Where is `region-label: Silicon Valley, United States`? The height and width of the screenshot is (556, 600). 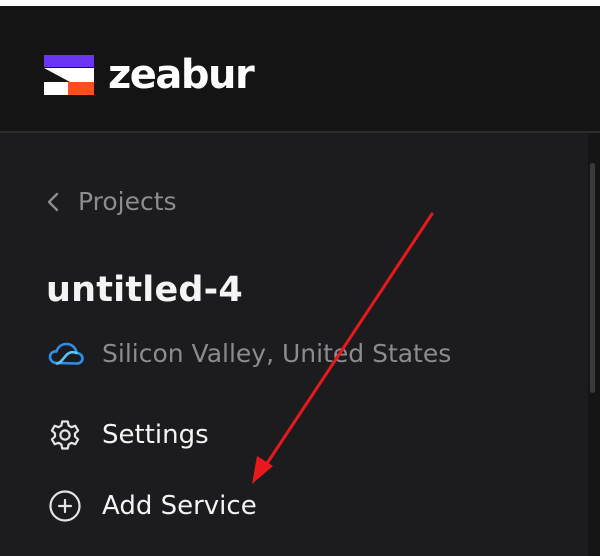 region-label: Silicon Valley, United States is located at coordinates (277, 353).